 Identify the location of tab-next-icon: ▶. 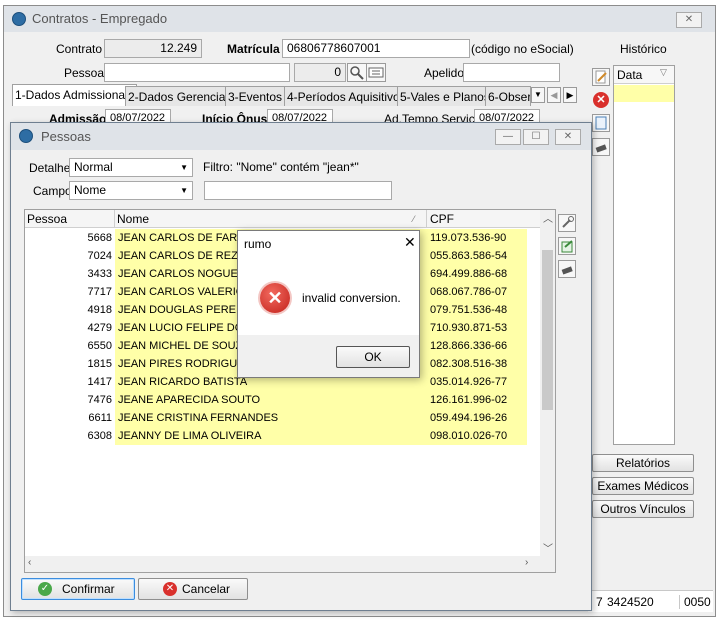
(570, 95).